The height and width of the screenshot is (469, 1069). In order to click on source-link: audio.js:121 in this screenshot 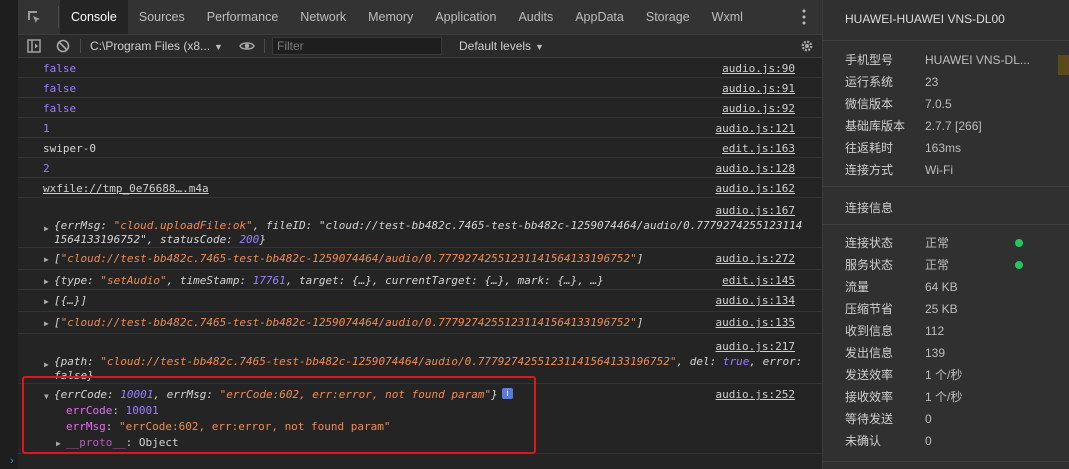, I will do `click(755, 128)`.